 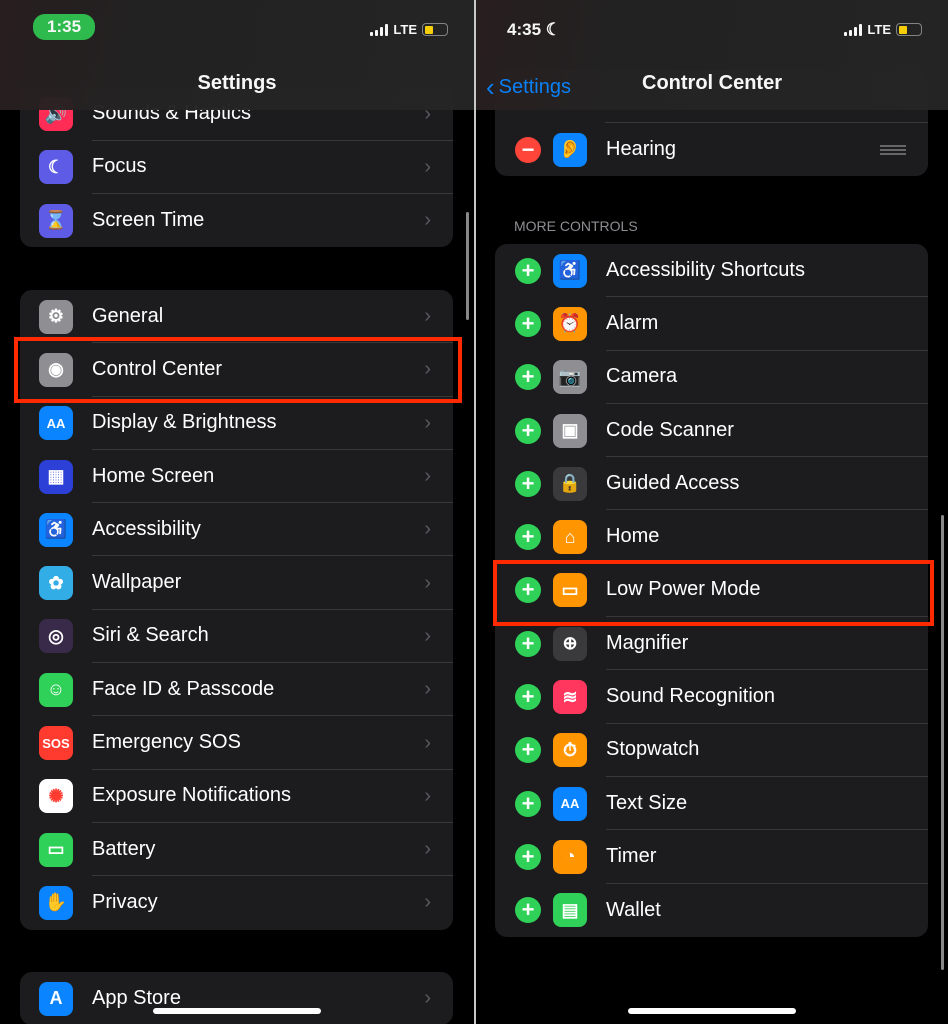 I want to click on battery-icon: ▭, so click(x=56, y=849).